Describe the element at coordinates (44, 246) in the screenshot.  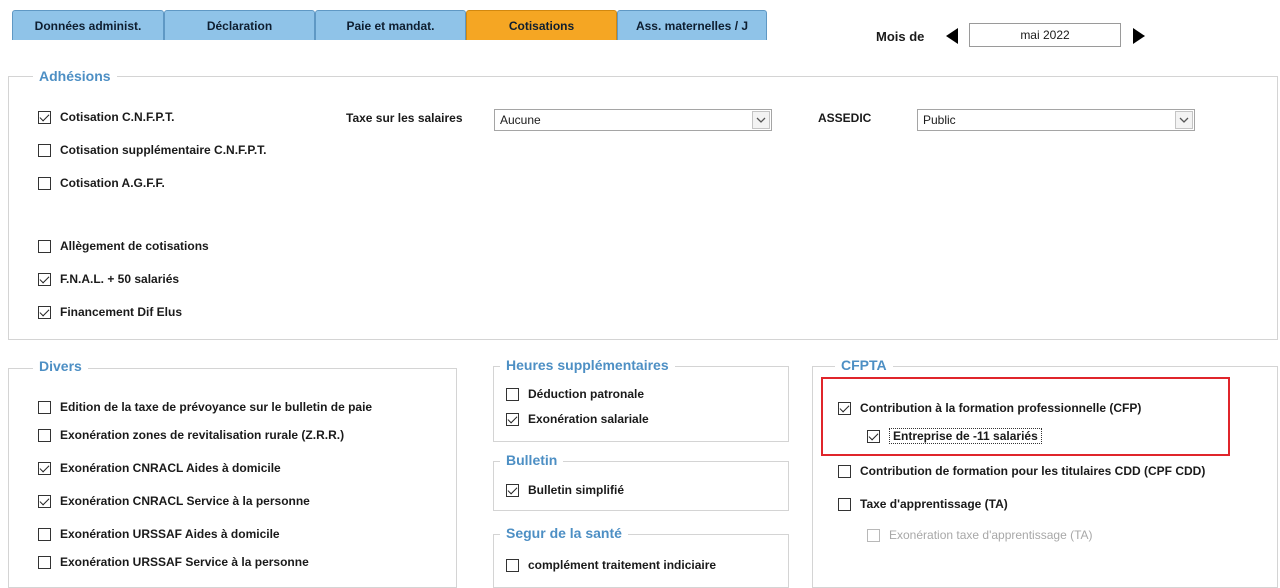
I see `allegement-cotisations-checkbox` at that location.